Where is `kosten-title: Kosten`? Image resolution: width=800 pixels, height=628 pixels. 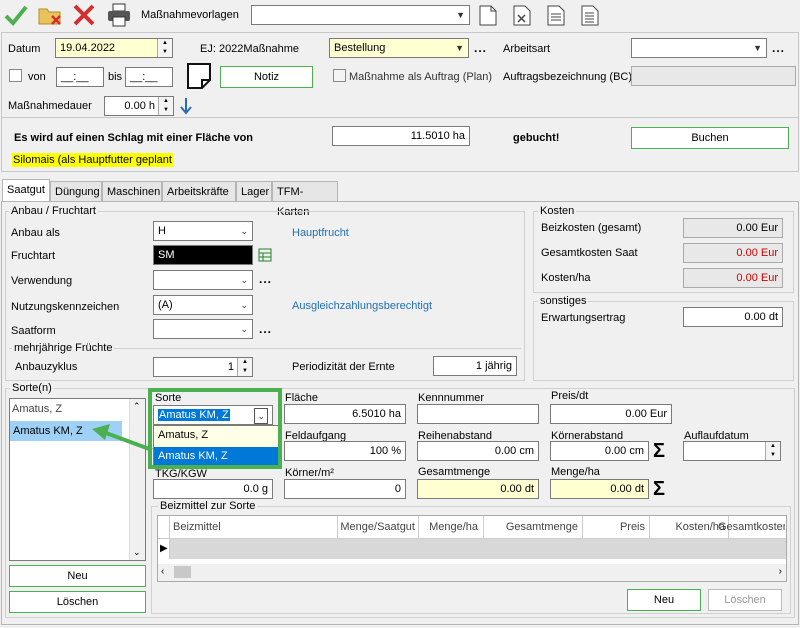
kosten-title: Kosten is located at coordinates (557, 211).